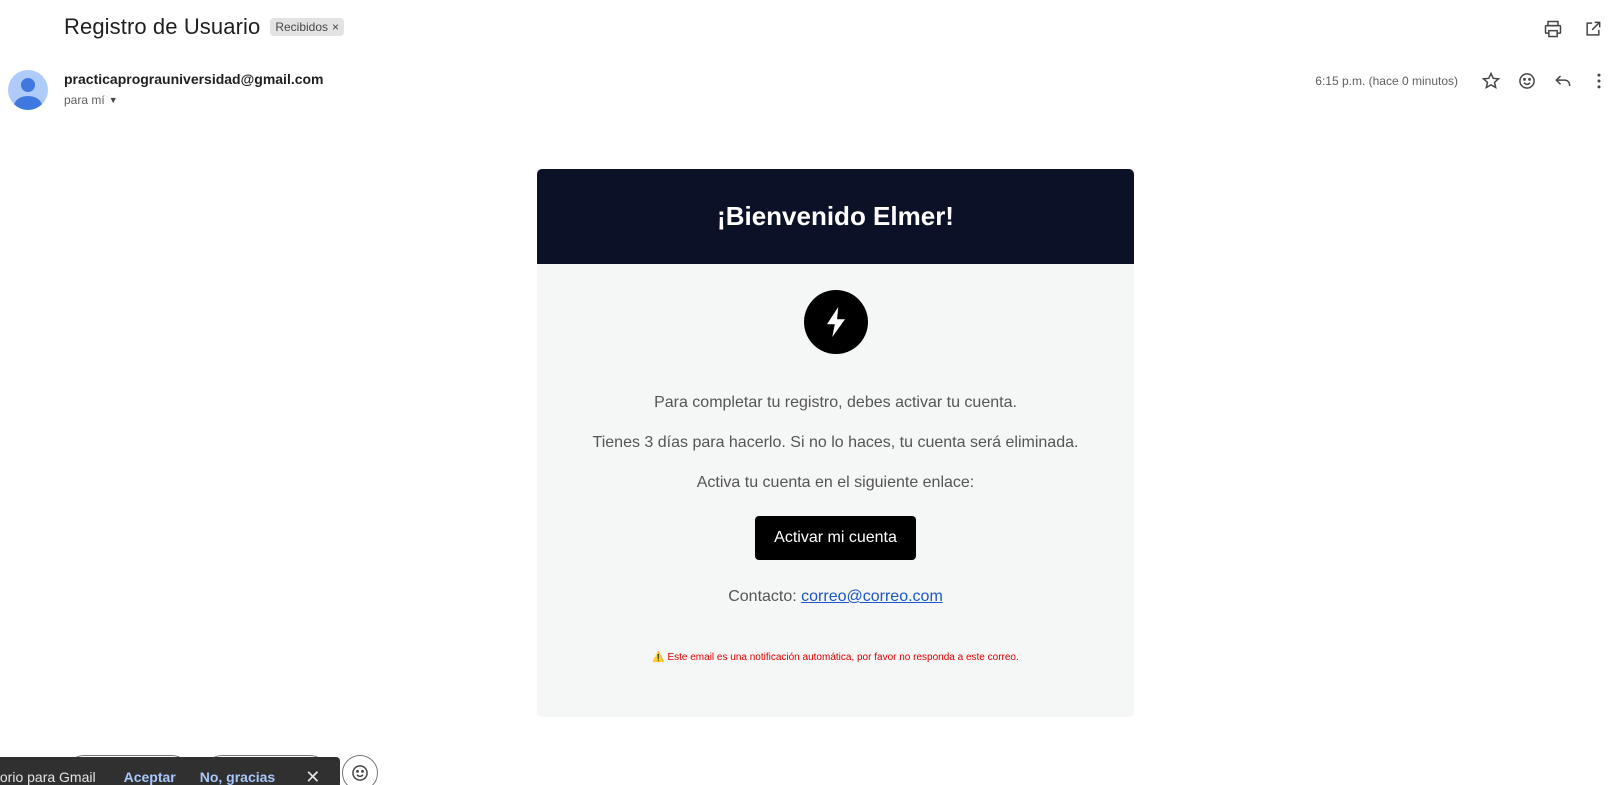 The height and width of the screenshot is (785, 1620). Describe the element at coordinates (762, 596) in the screenshot. I see `contact-label: Contacto:` at that location.